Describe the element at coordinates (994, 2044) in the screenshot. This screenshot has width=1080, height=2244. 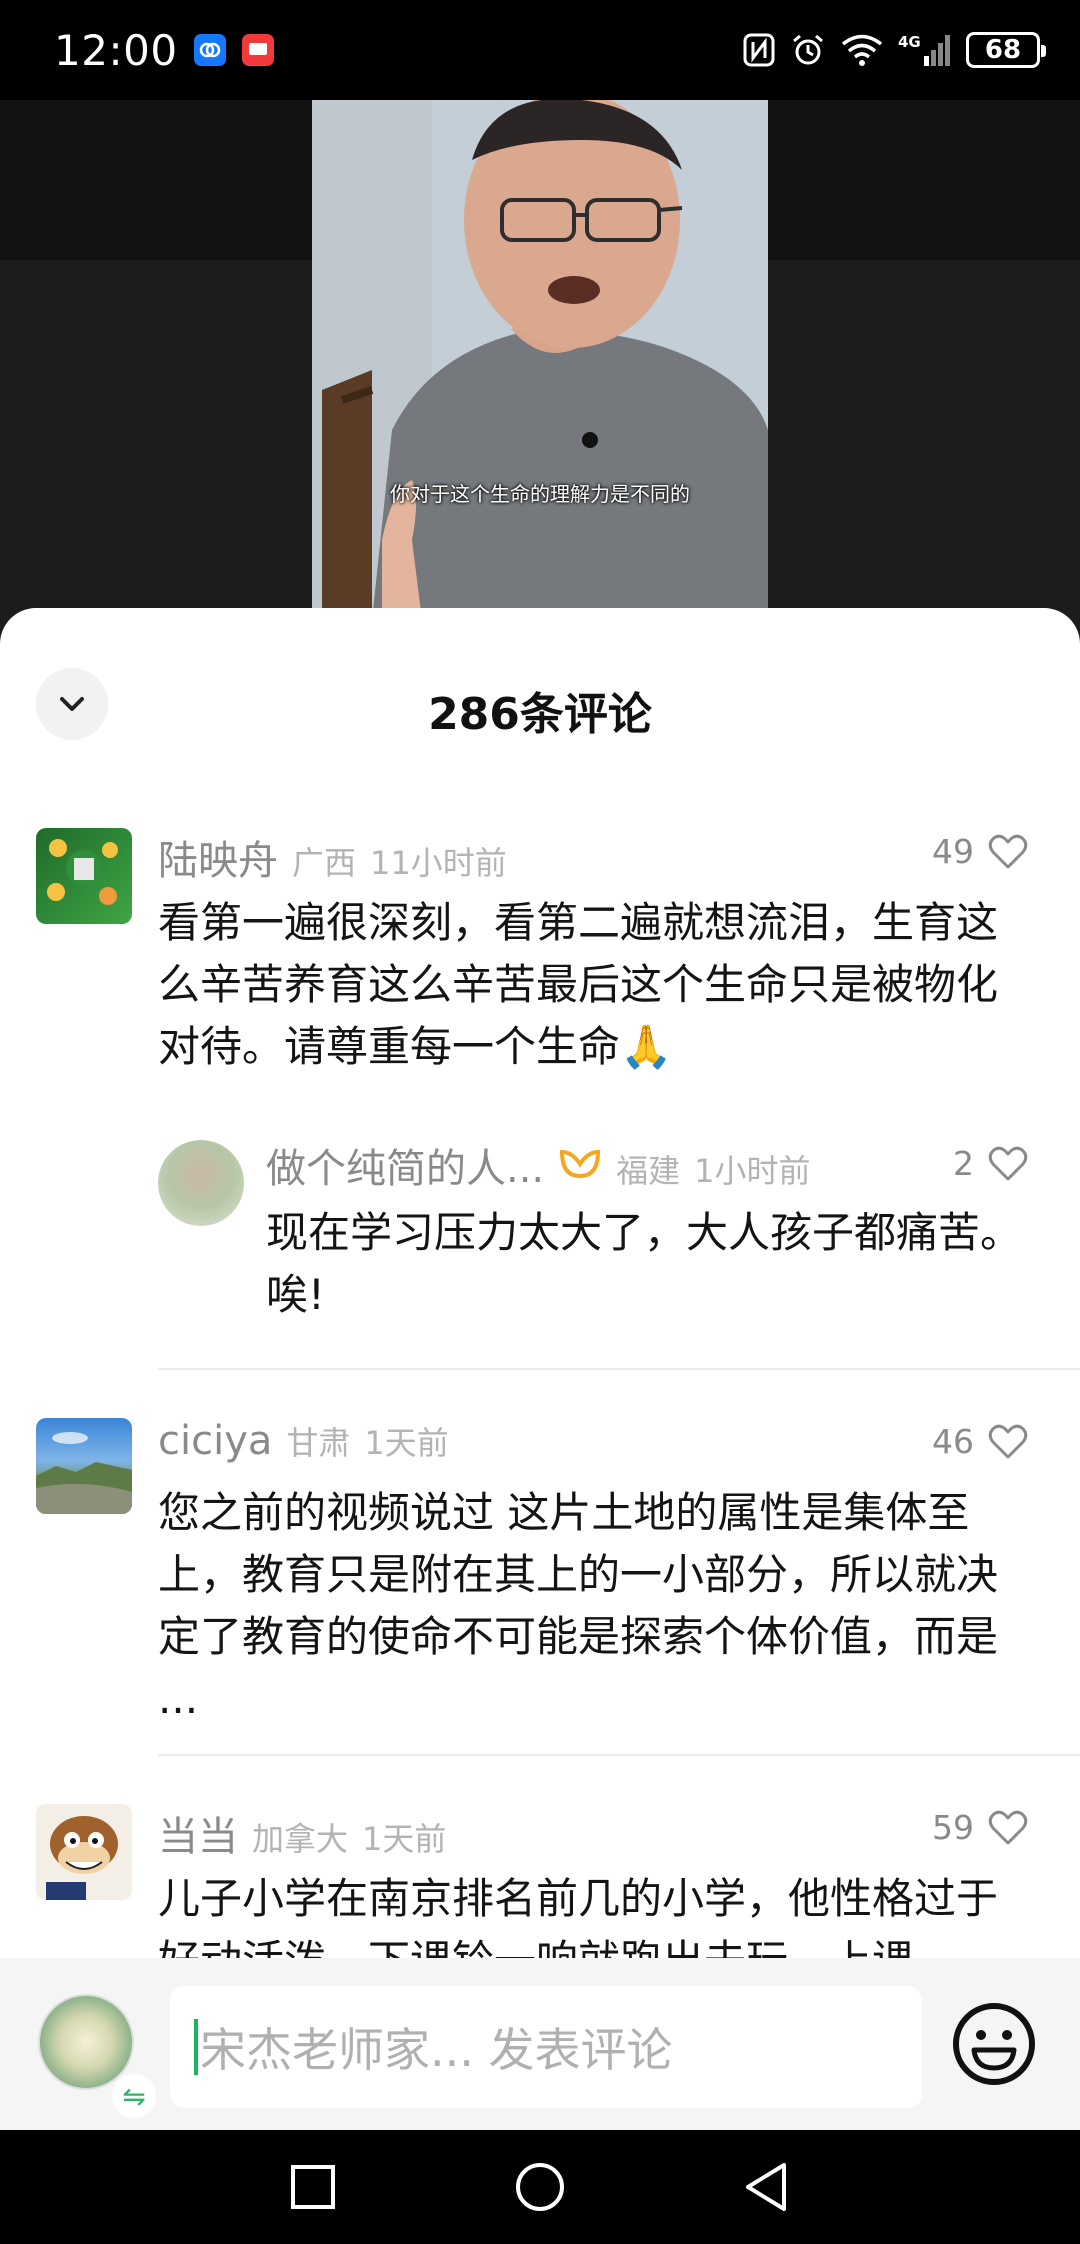
I see `emoji-icon` at that location.